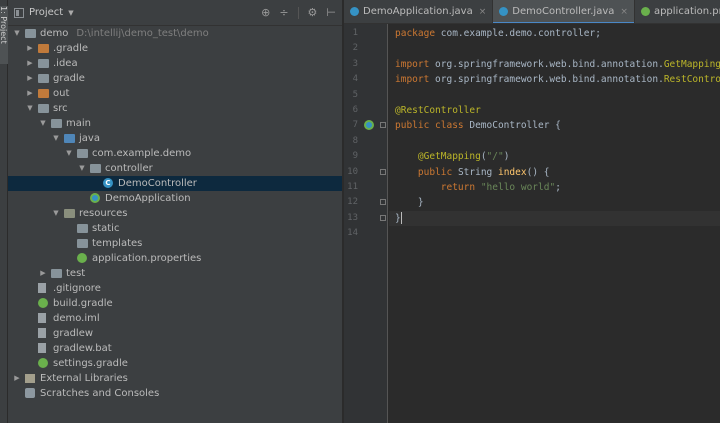 The height and width of the screenshot is (423, 720). Describe the element at coordinates (175, 378) in the screenshot. I see `tree-item: ▶ External Libraries` at that location.